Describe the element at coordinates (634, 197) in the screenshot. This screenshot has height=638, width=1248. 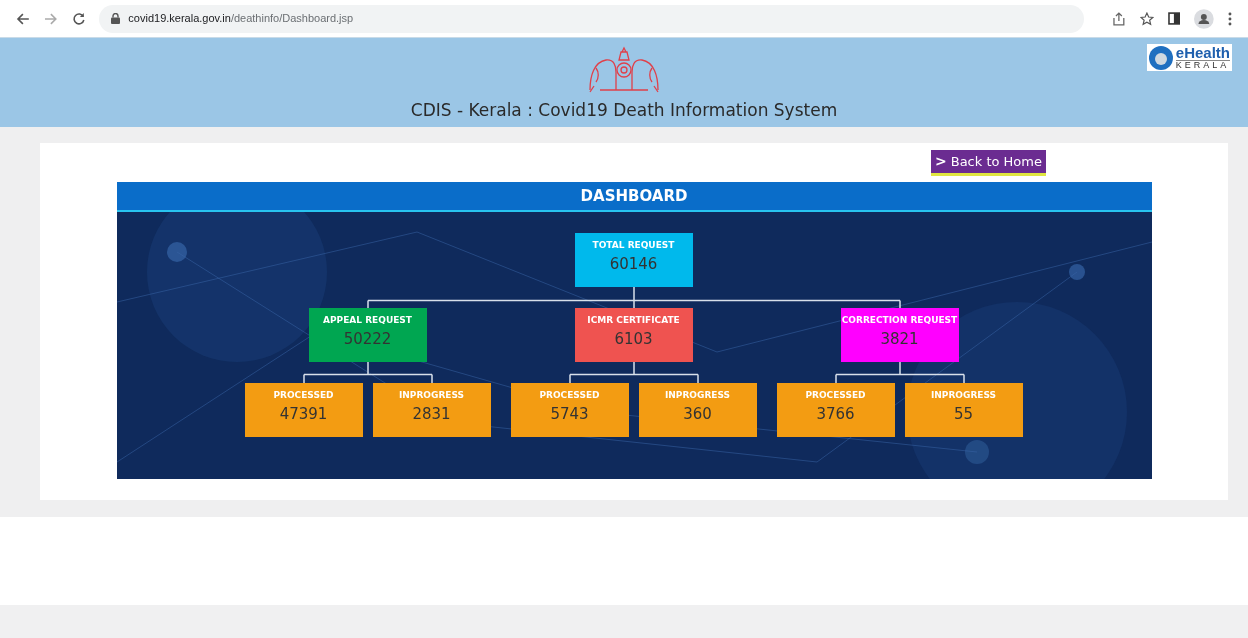
I see `dashboard-title: DASHBOARD` at that location.